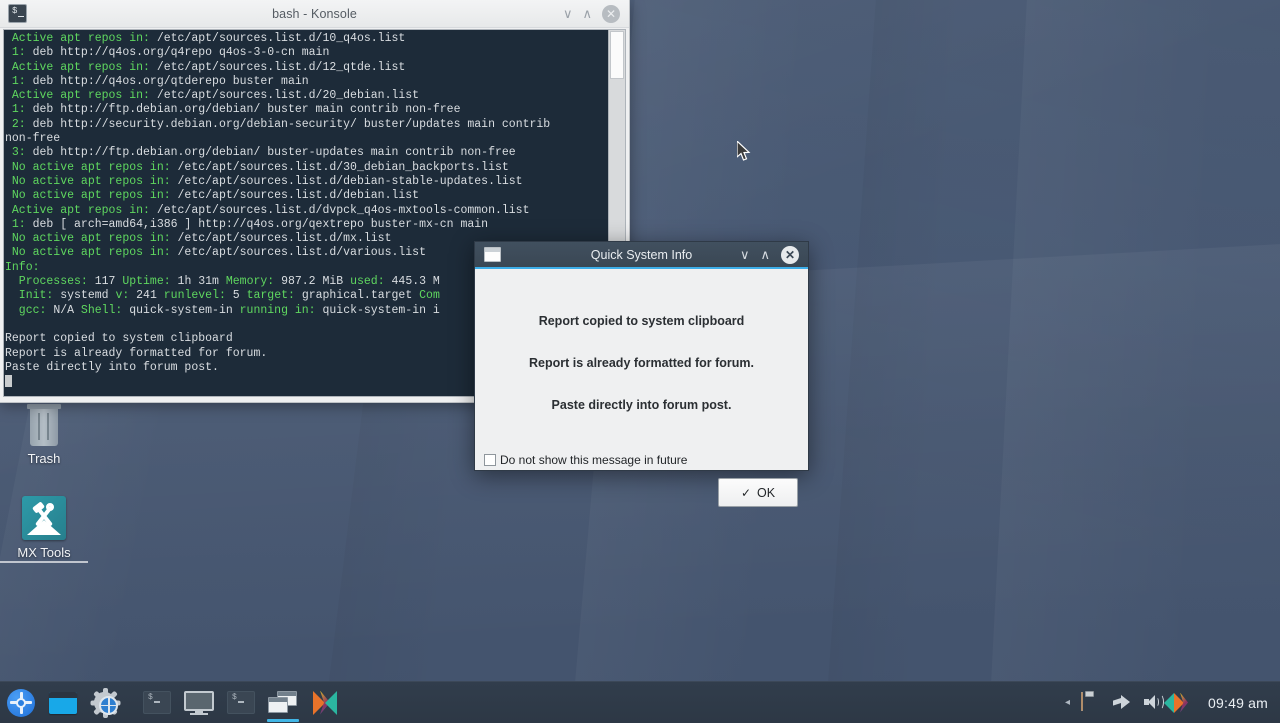 The height and width of the screenshot is (723, 1280). I want to click on konsole-titlebar: bash - Konsole ∨ ∧ ✕, so click(314, 14).